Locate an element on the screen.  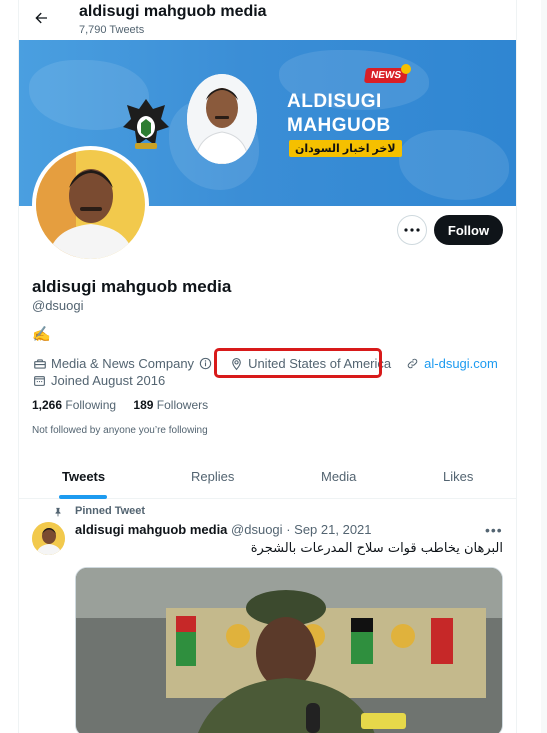
tweet-author-handle: @dsuogi is located at coordinates (257, 529).